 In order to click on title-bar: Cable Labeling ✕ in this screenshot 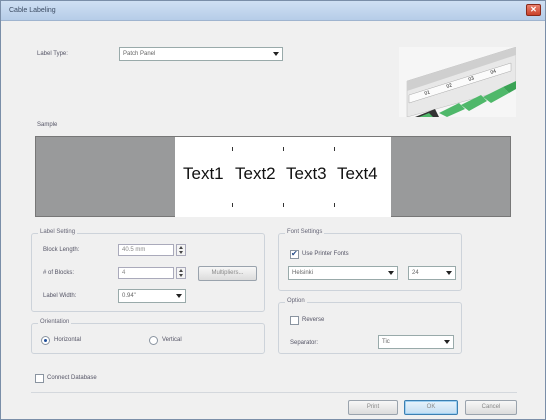, I will do `click(273, 11)`.